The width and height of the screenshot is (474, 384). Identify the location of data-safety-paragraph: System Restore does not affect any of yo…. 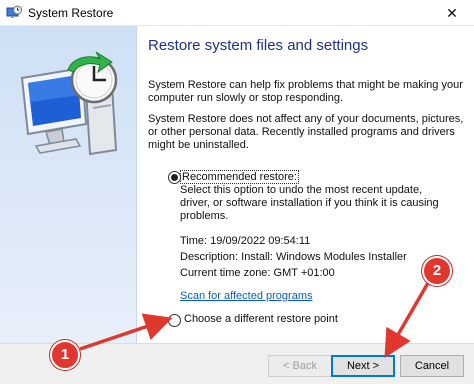
(306, 132).